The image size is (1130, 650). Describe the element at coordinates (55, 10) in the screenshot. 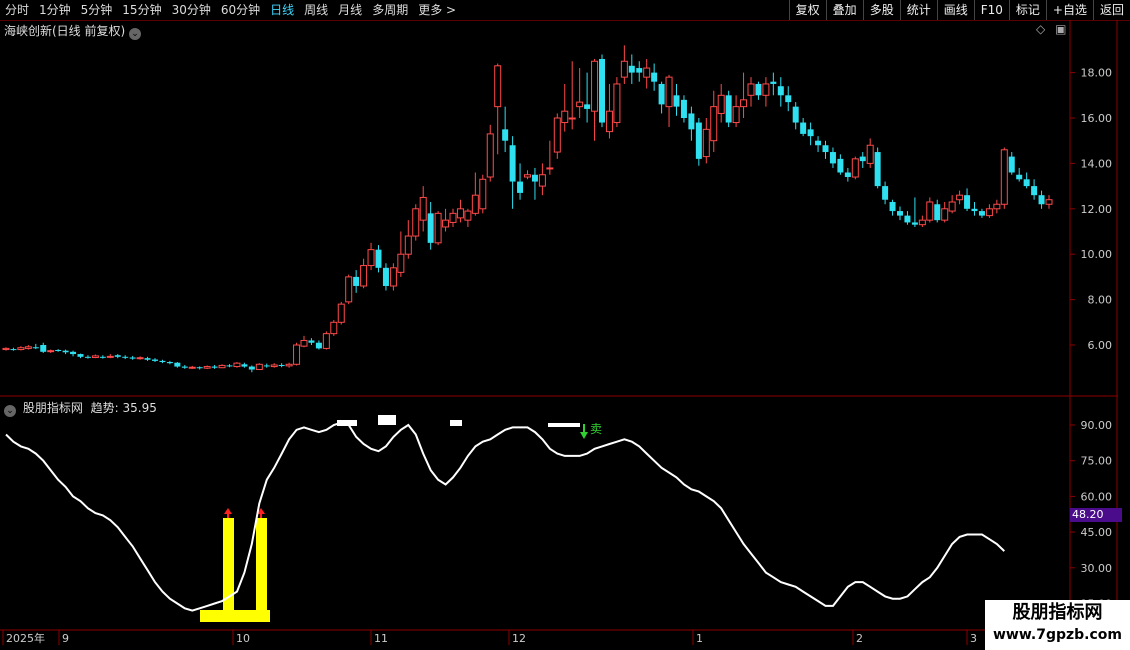

I see `period-tab-1: 1分钟` at that location.